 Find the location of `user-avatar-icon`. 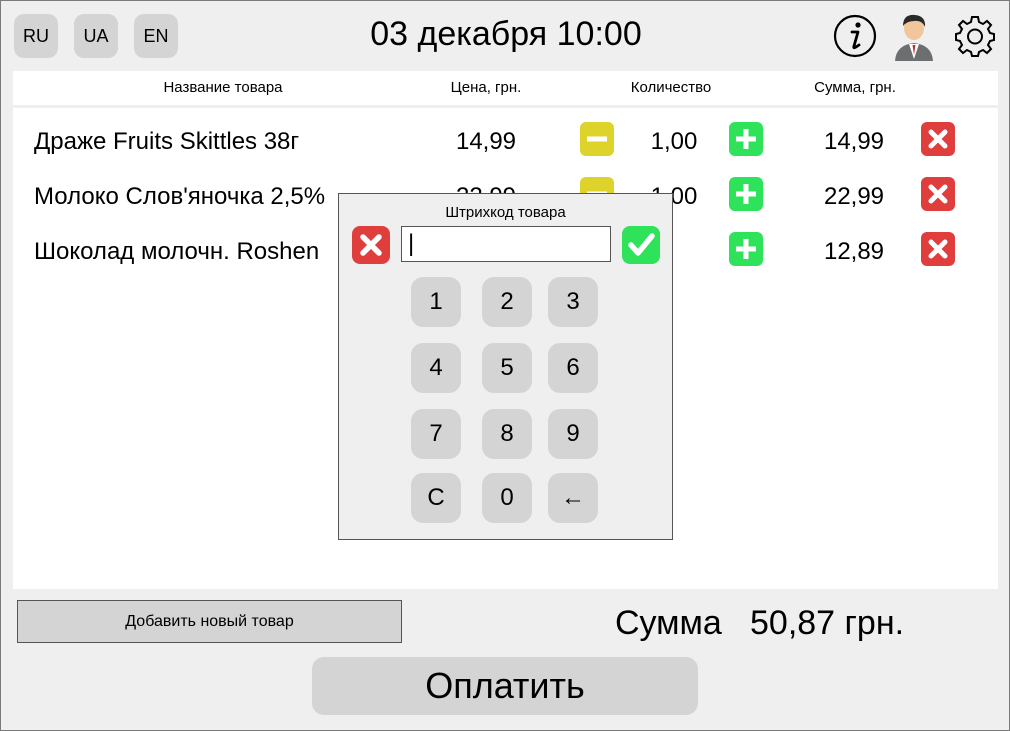

user-avatar-icon is located at coordinates (914, 37).